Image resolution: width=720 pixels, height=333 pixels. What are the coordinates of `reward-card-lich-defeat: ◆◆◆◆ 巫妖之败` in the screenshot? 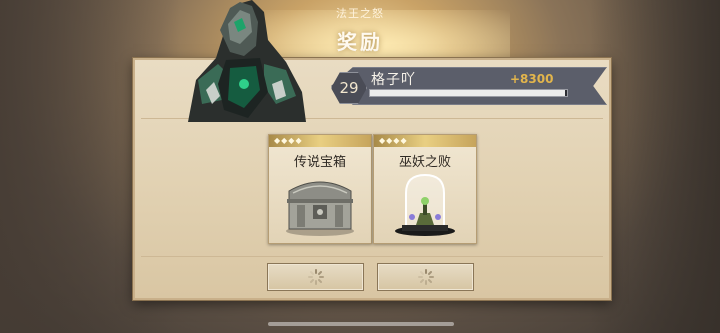 It's located at (425, 189).